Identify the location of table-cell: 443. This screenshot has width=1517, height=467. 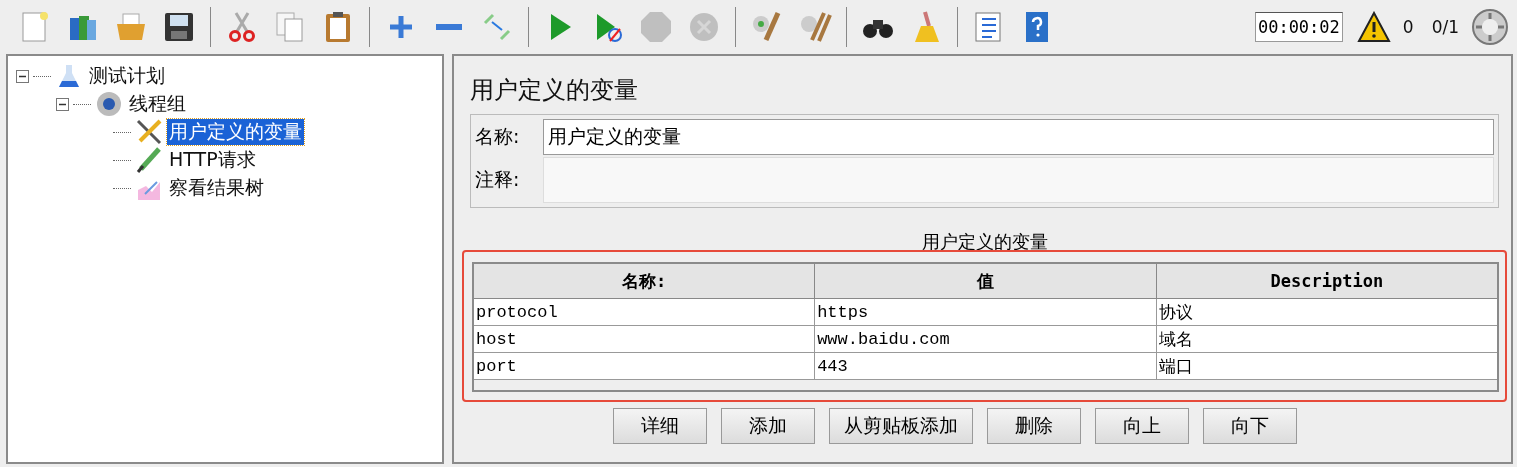
(985, 366).